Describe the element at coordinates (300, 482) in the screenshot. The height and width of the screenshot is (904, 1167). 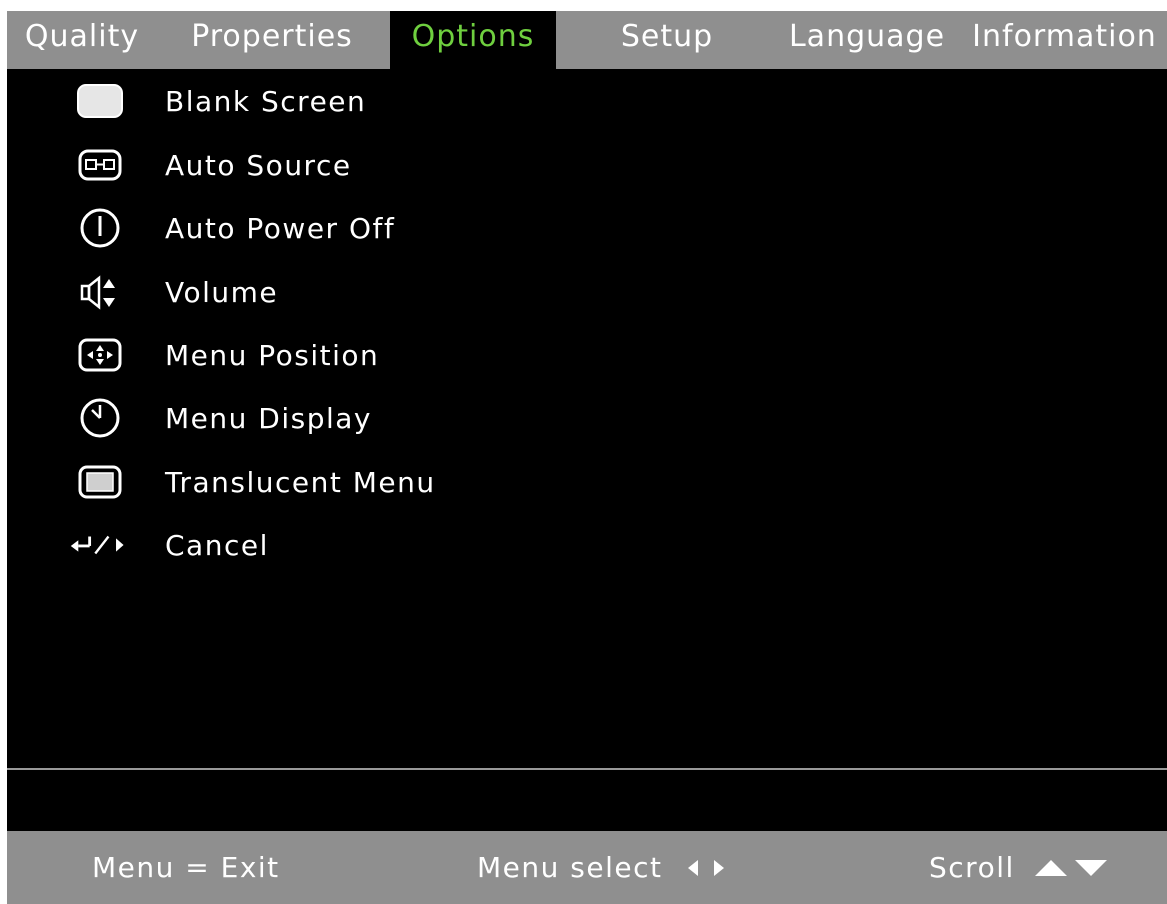
I see `menu-item-label: Translucent Menu` at that location.